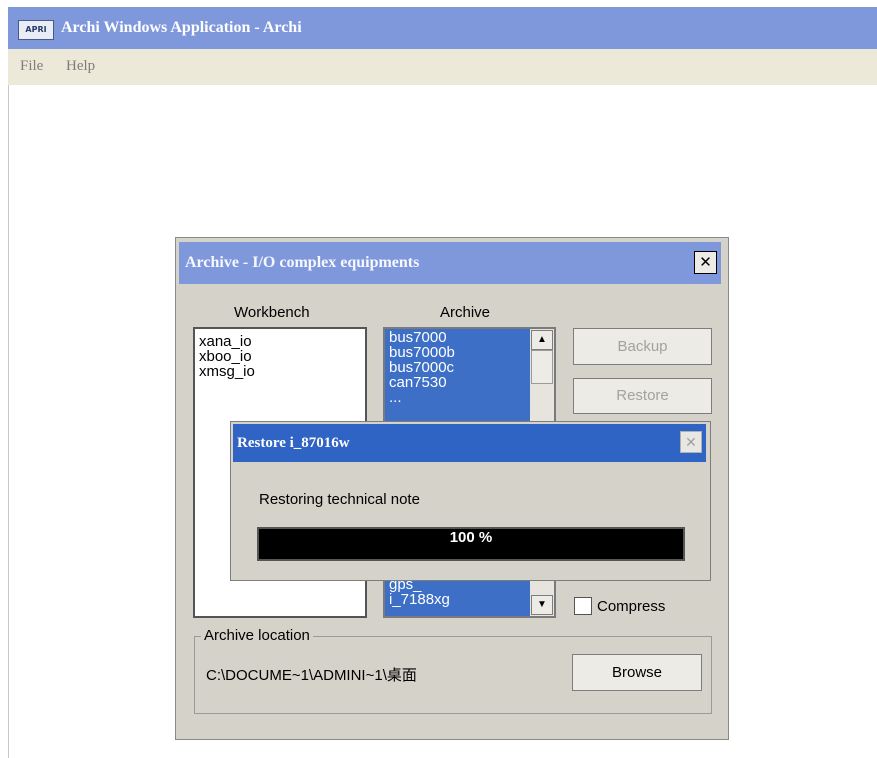  I want to click on progress-percent: 100 %, so click(471, 537).